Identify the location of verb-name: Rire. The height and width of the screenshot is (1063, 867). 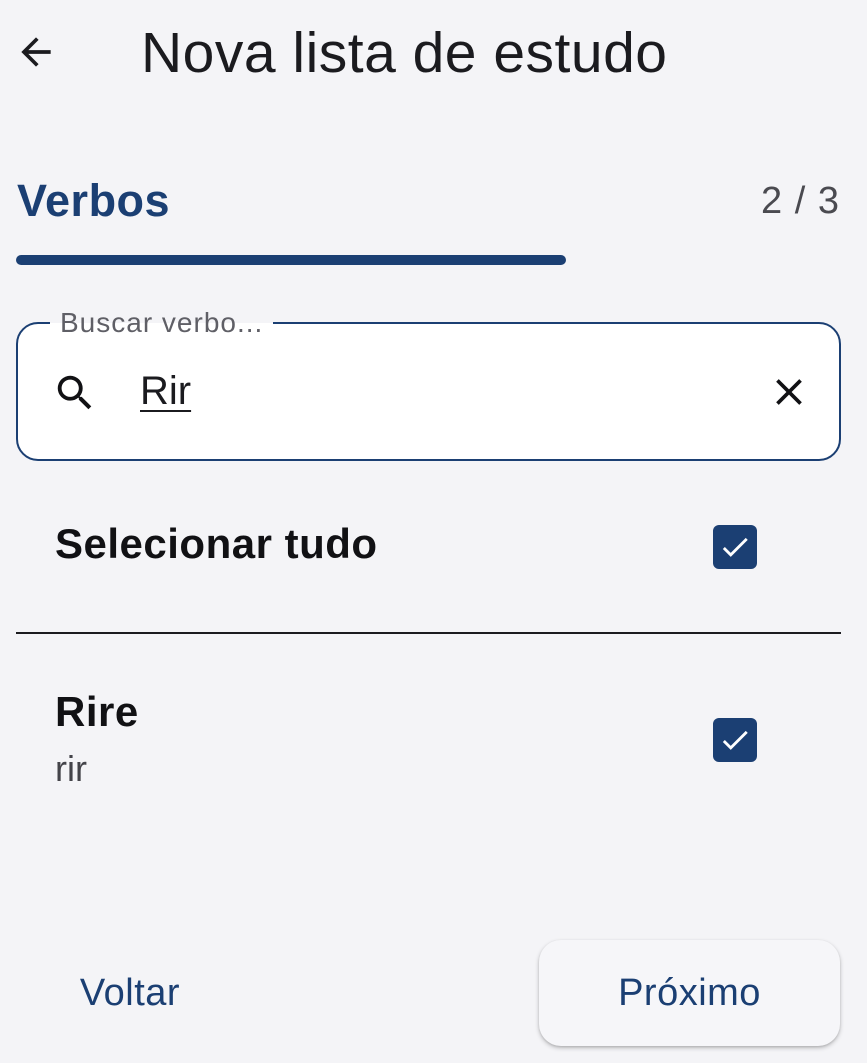
(97, 711).